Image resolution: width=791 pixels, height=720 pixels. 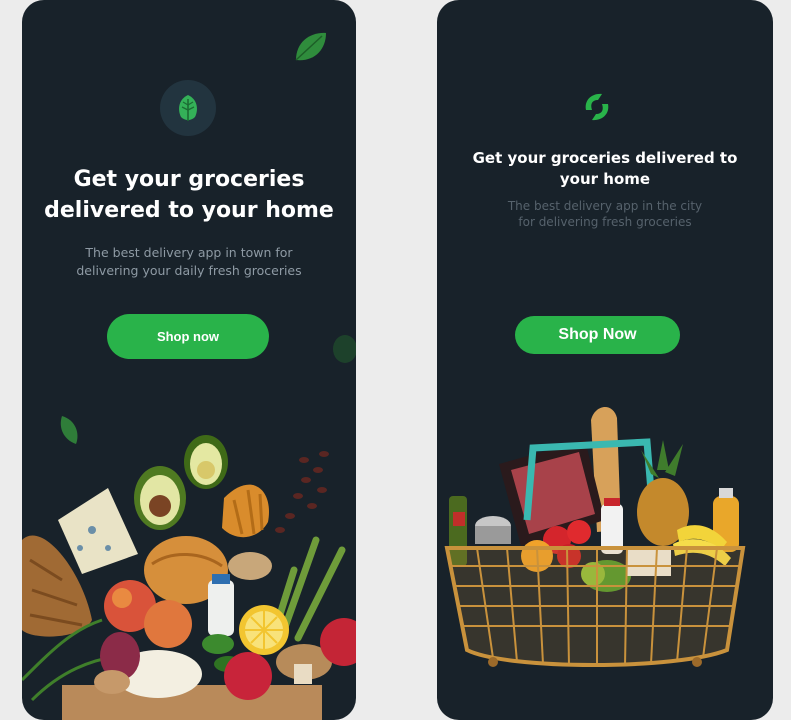 I want to click on floating-leaf-icon, so click(x=310, y=46).